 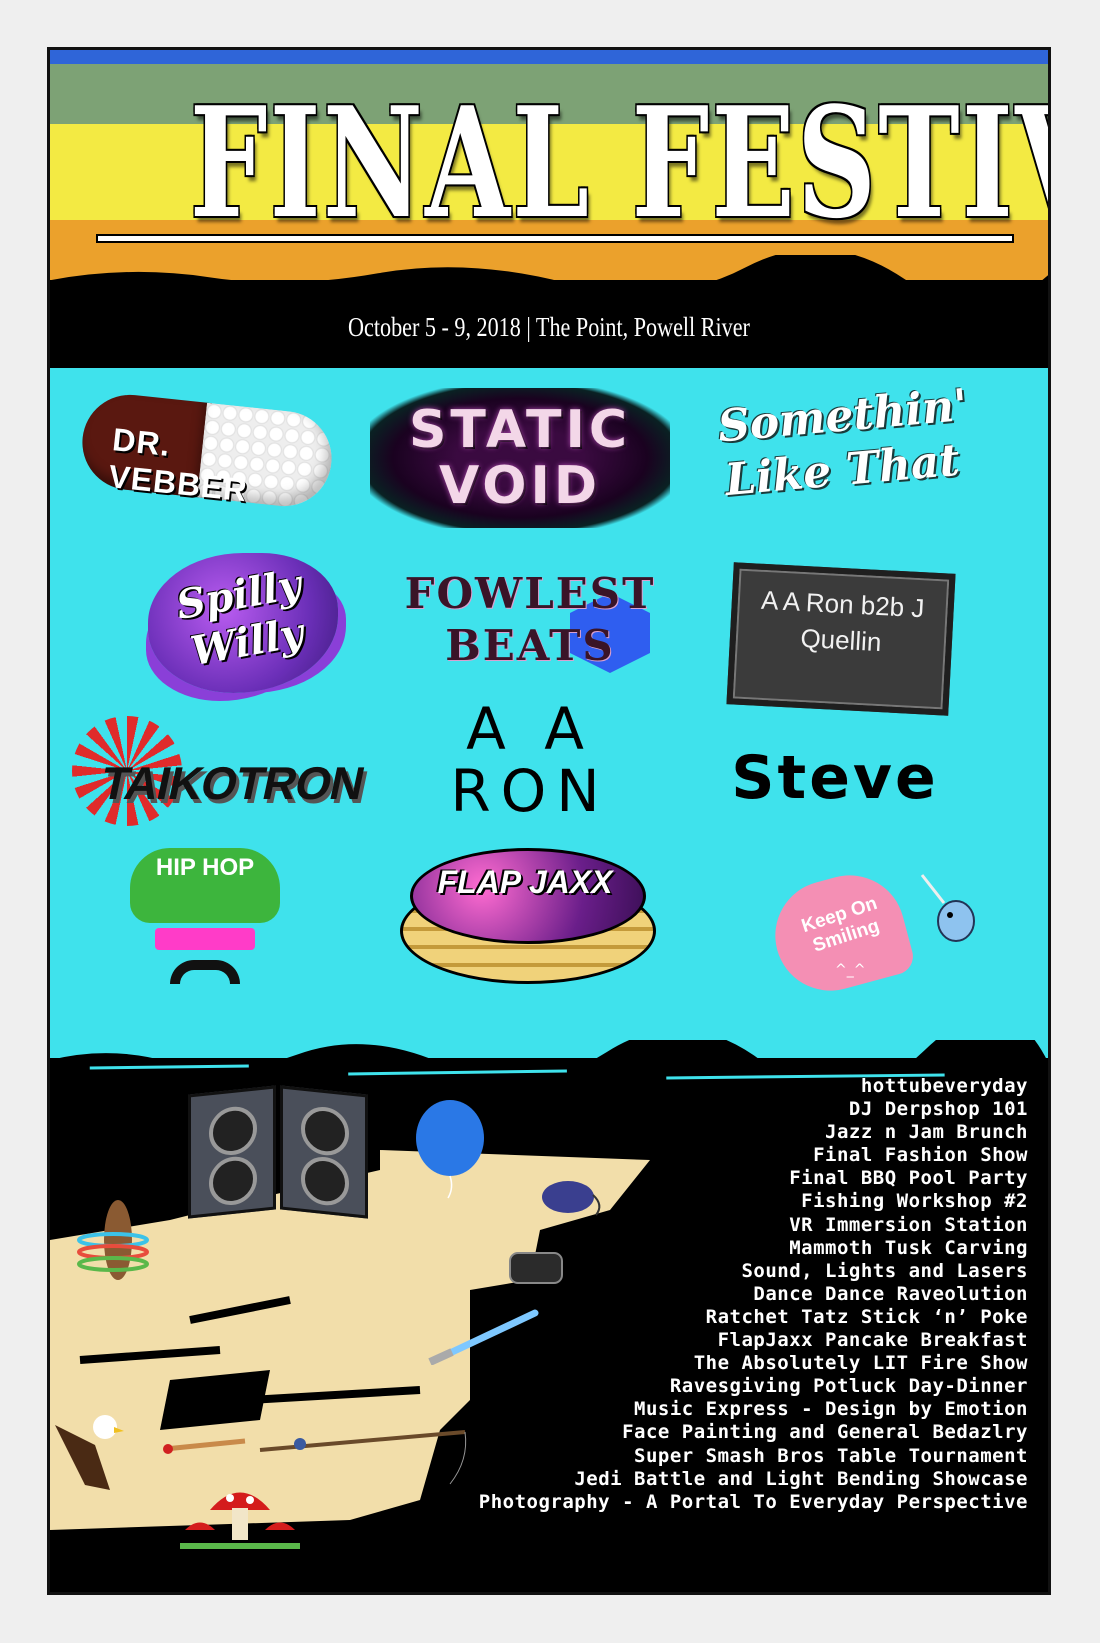 I want to click on event-item: FlapJaxx Pancake Breakfast, so click(x=872, y=1340).